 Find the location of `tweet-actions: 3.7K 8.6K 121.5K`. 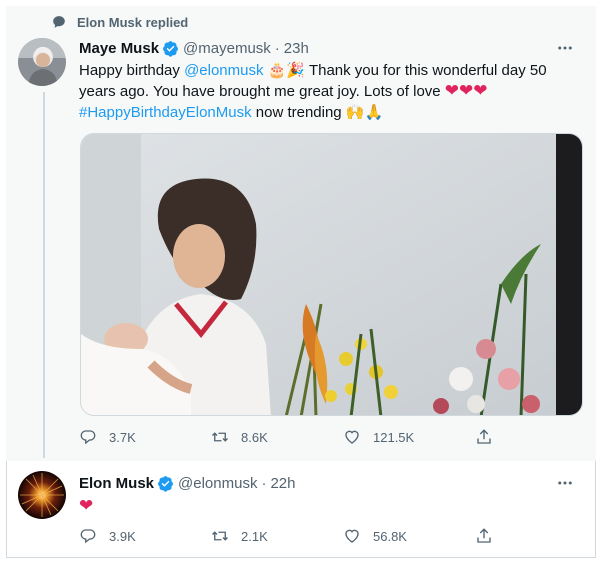

tweet-actions: 3.7K 8.6K 121.5K is located at coordinates (340, 437).